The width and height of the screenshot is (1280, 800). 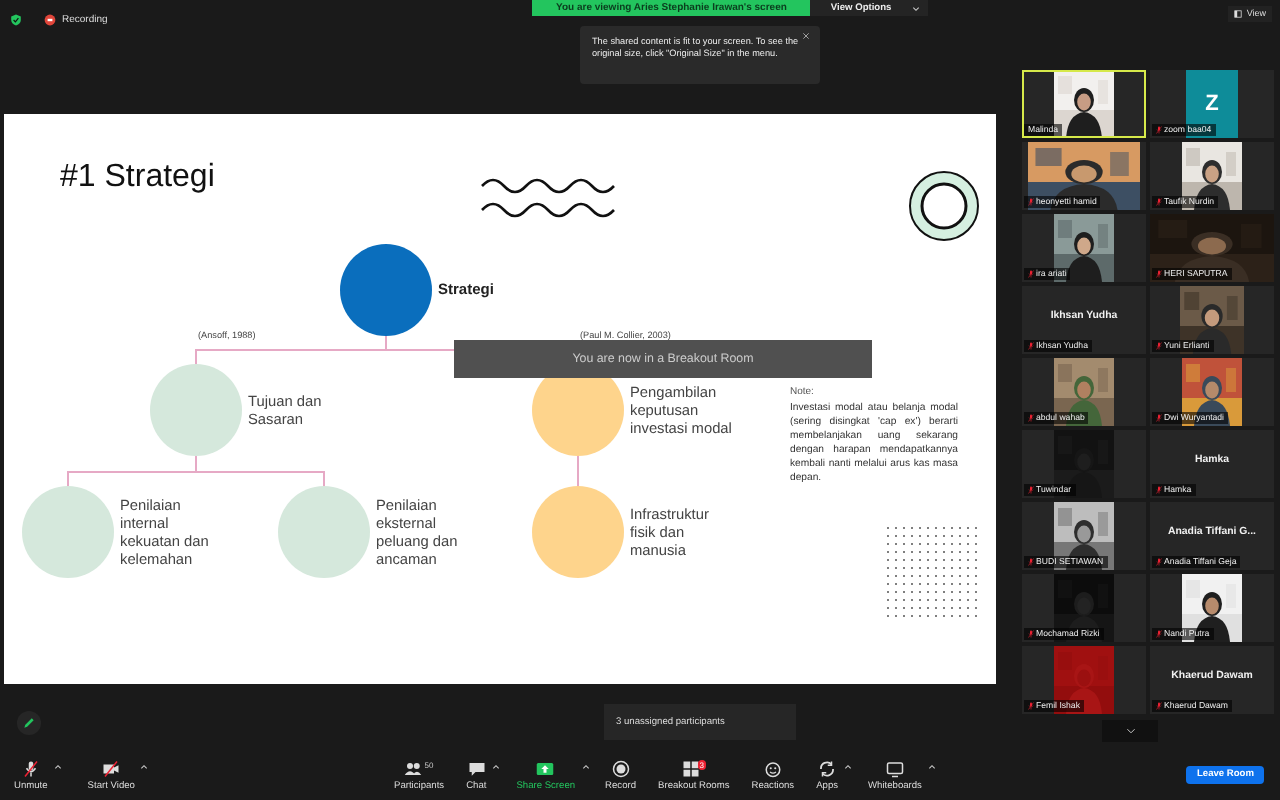 I want to click on share-screen-icon, so click(x=545, y=768).